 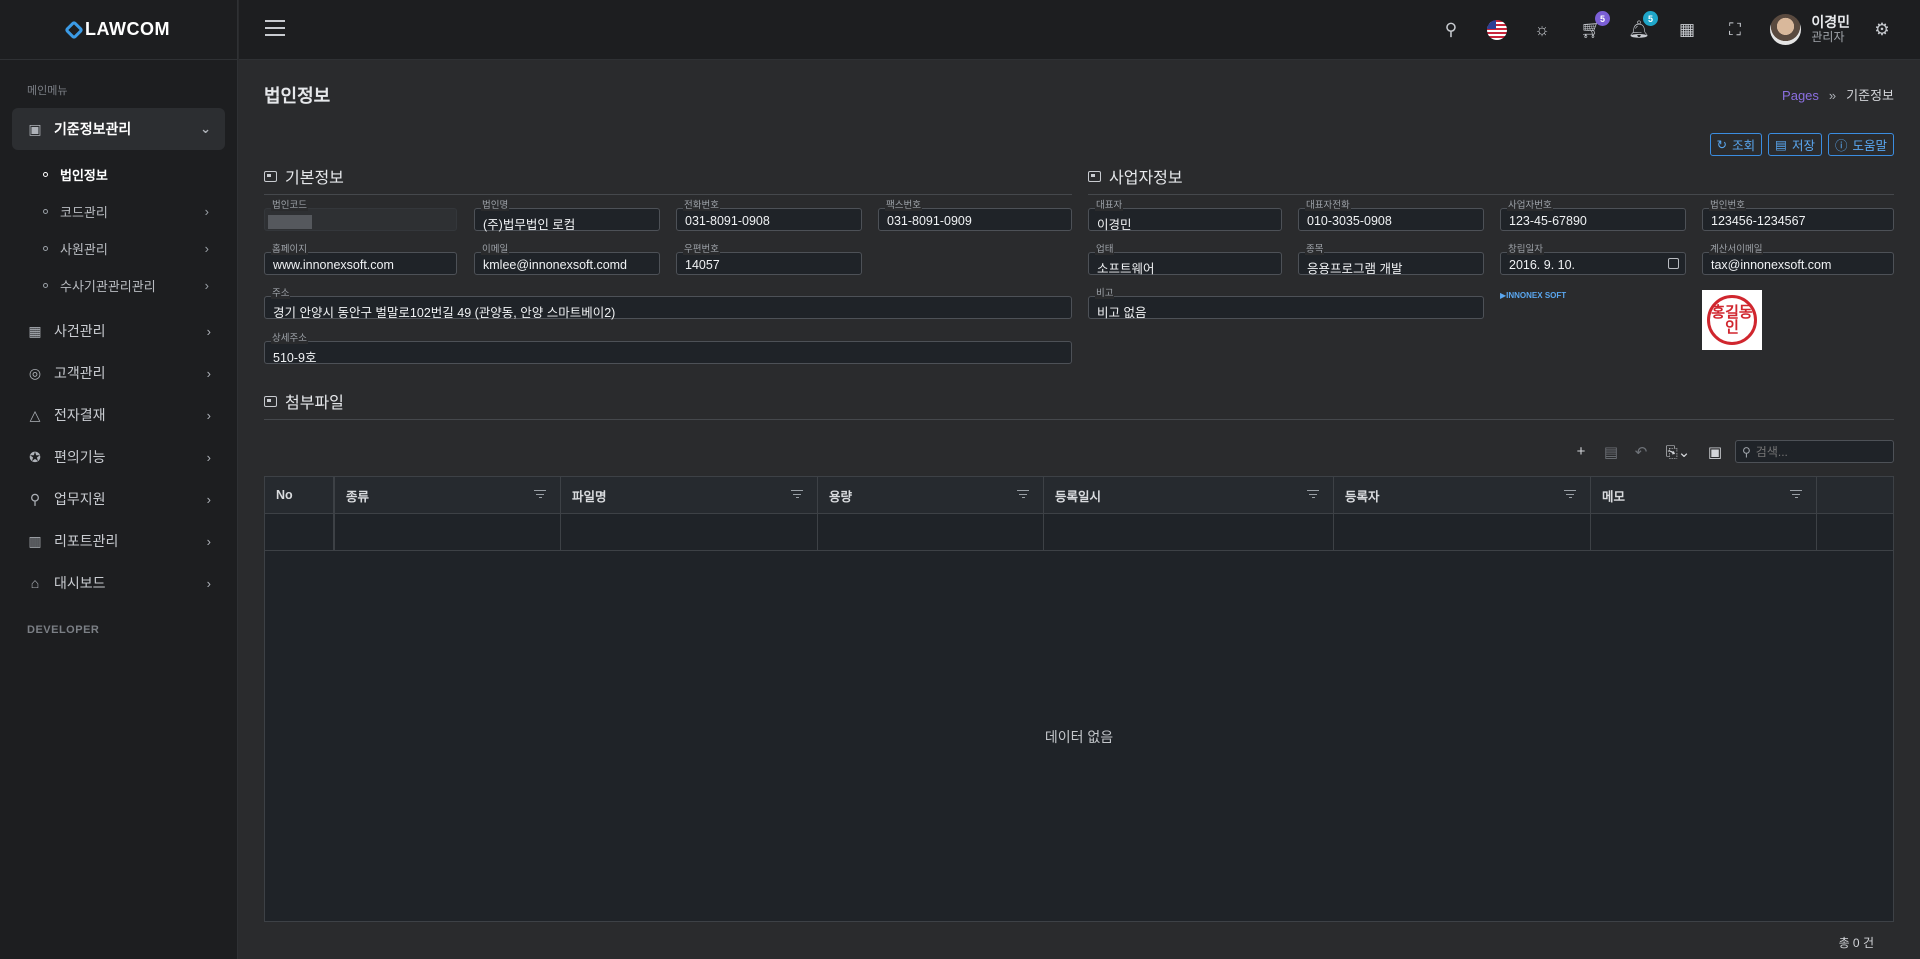 I want to click on bell-icon: 🔔︎ 5, so click(x=1642, y=26).